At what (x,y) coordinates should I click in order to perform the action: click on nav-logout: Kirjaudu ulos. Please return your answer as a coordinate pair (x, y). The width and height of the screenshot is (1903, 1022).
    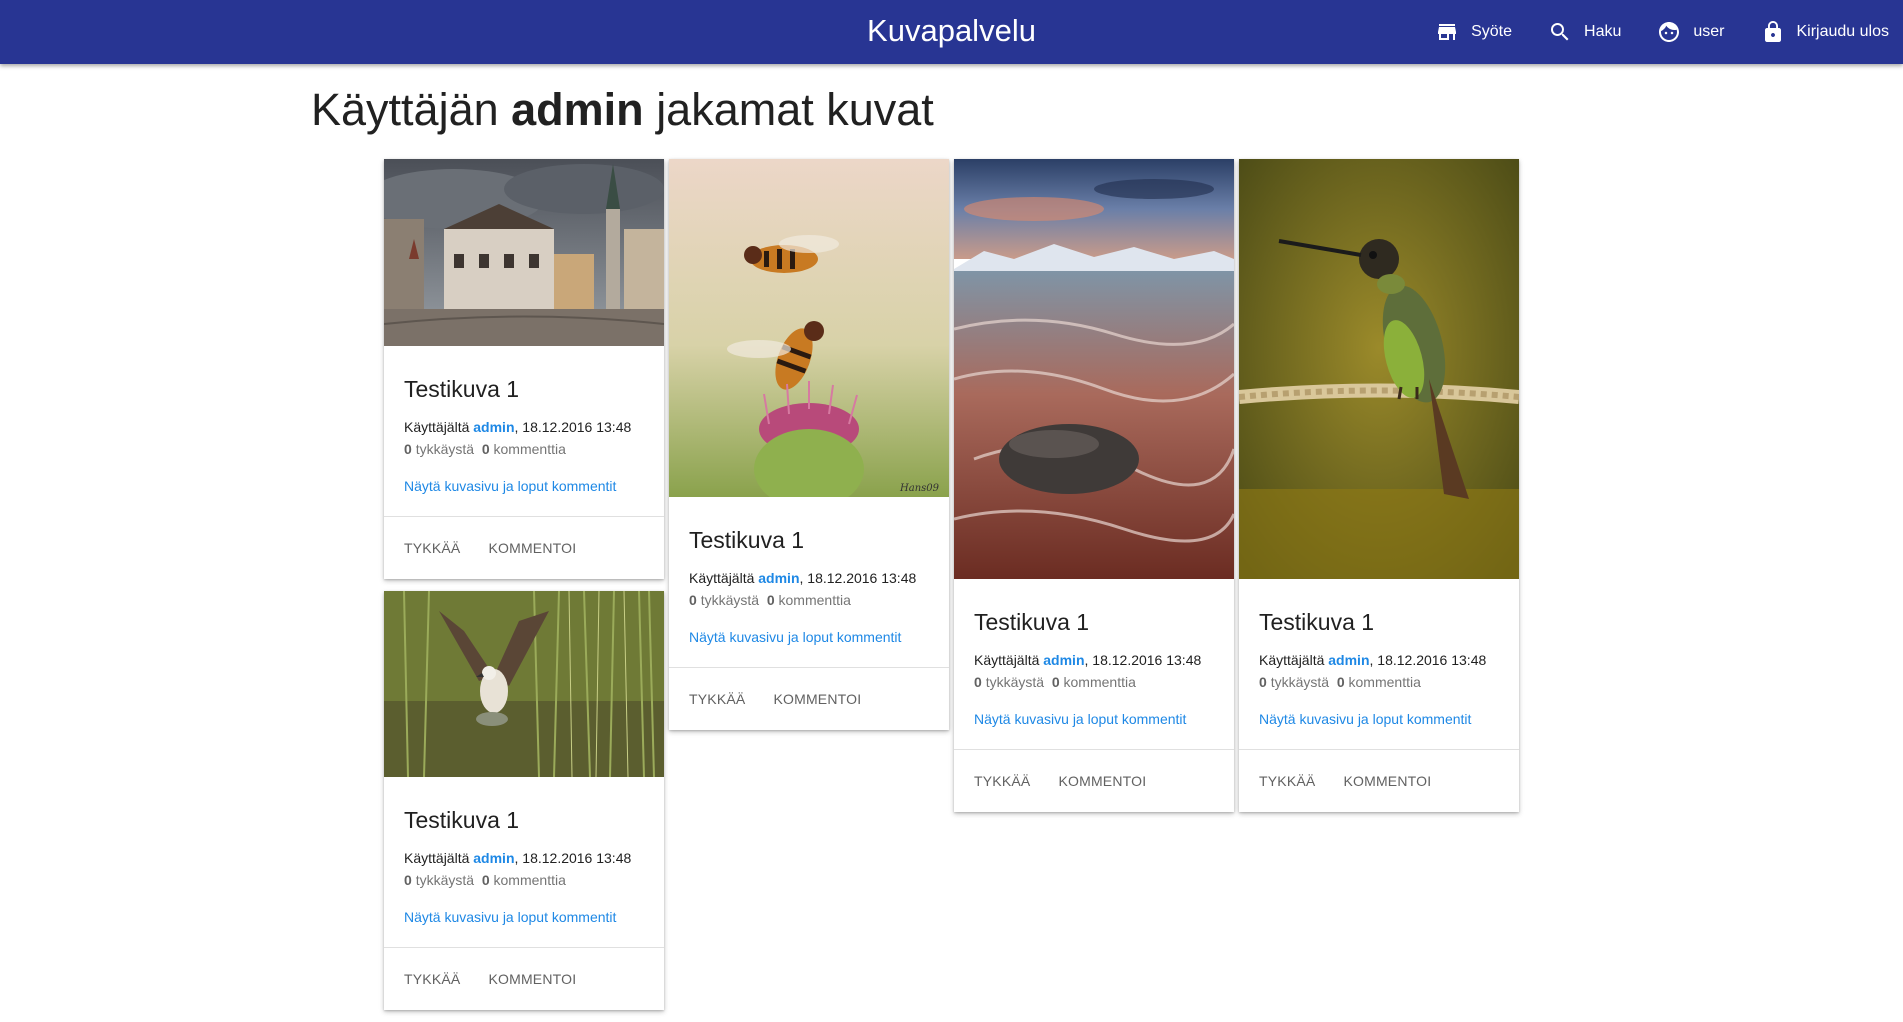
    Looking at the image, I should click on (1825, 32).